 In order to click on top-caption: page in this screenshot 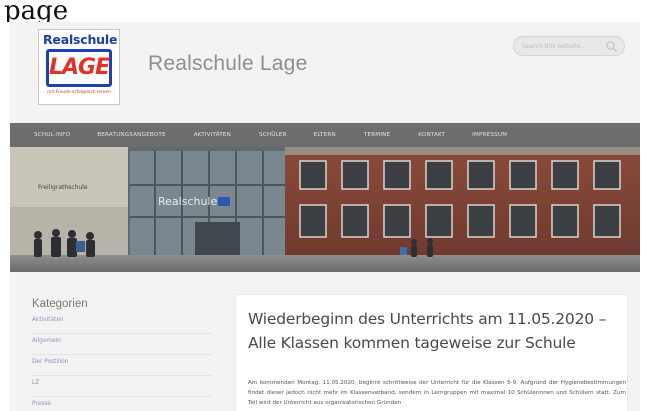, I will do `click(36, 11)`.